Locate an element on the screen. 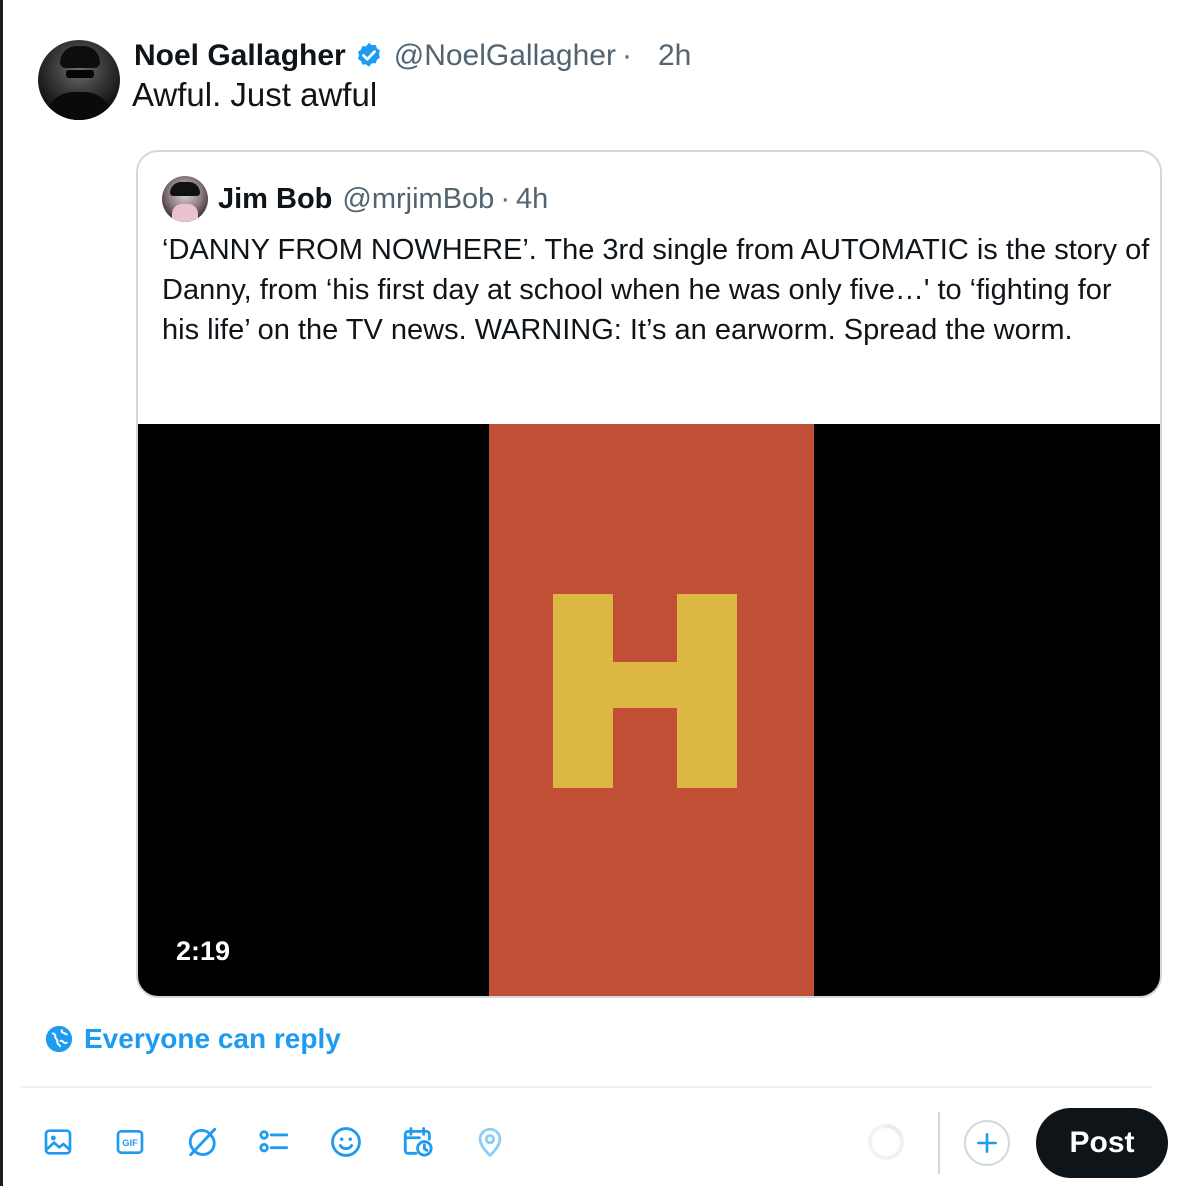 The height and width of the screenshot is (1186, 1200). reply-setting-label: Everyone can reply is located at coordinates (212, 1038).